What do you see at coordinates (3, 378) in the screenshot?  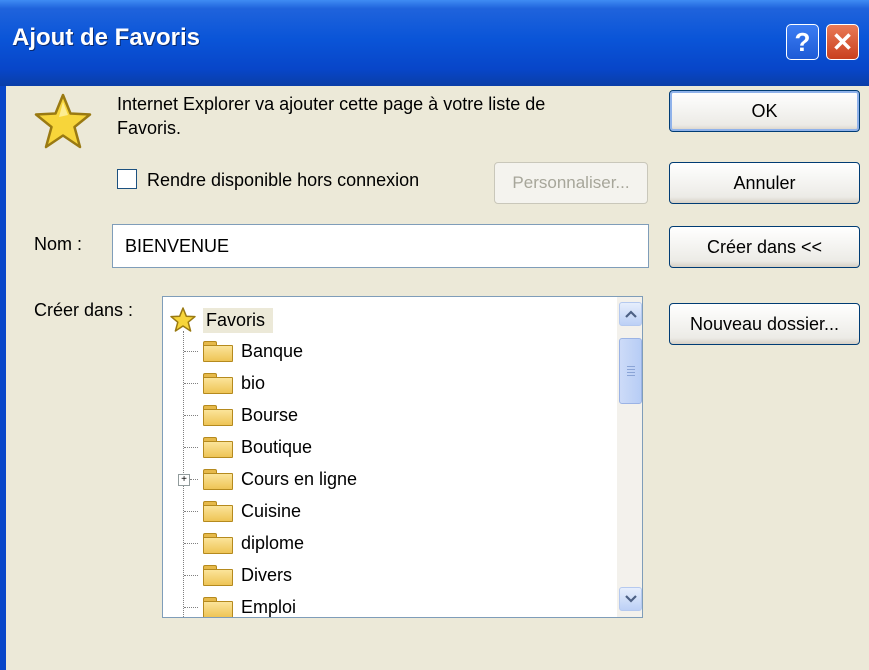 I see `window-border` at bounding box center [3, 378].